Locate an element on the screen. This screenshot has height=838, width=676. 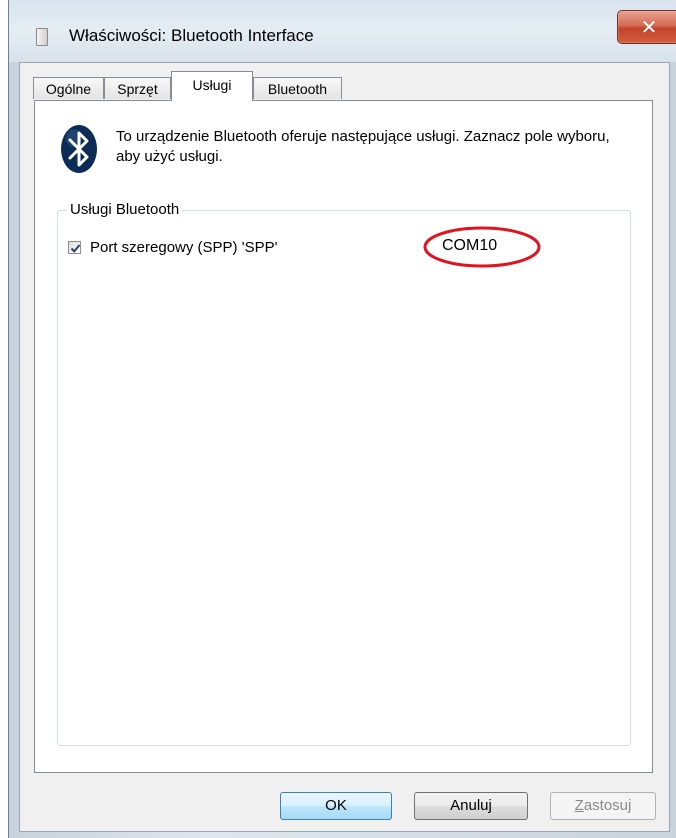
title-bar: Właściwości: Bluetooth Interface ✕ is located at coordinates (342, 31).